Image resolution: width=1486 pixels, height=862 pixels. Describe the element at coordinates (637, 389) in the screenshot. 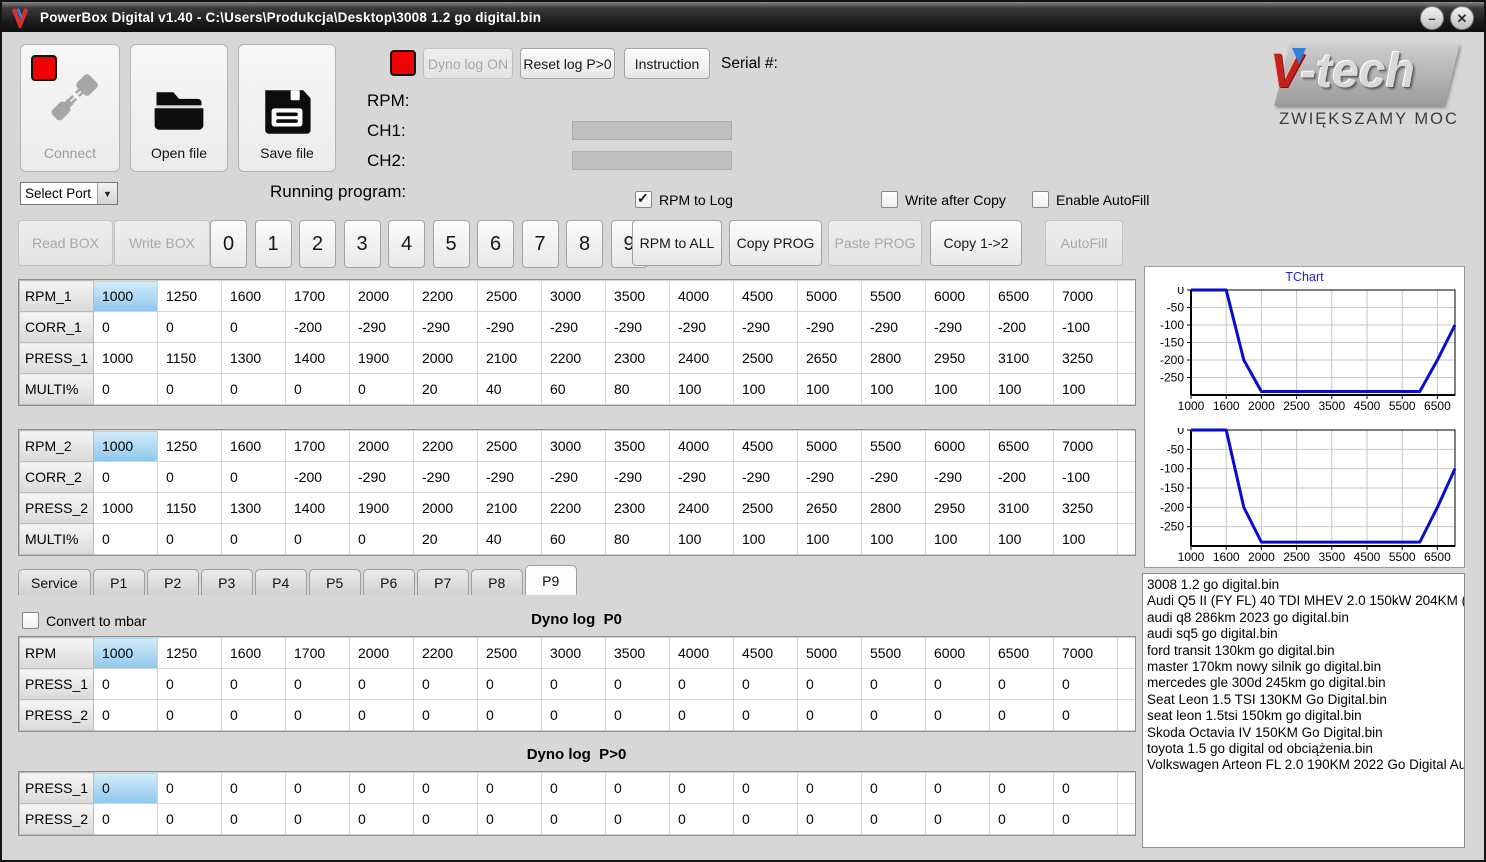

I see `grid-cell: 80` at that location.